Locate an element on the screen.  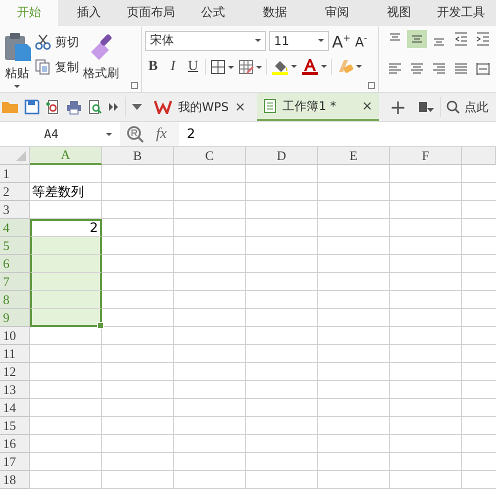
row-header: 2 is located at coordinates (15, 192).